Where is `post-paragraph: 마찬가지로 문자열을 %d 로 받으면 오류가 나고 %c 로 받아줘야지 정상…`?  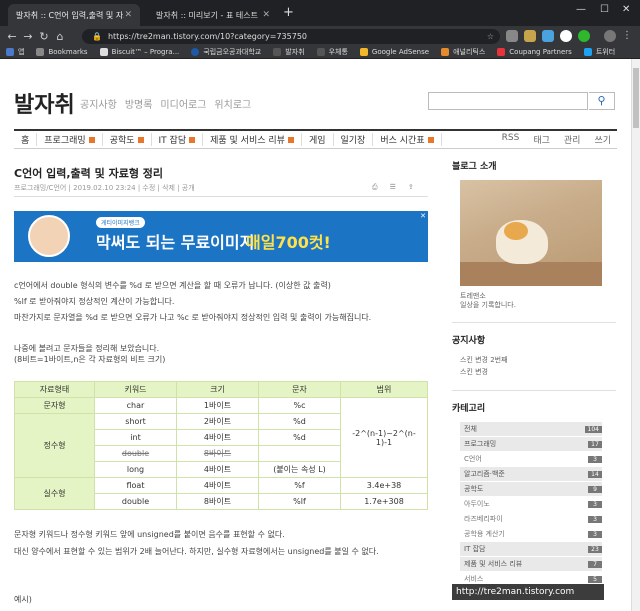 post-paragraph: 마찬가지로 문자열을 %d 로 받으면 오류가 나고 %c 로 받아줘야지 정상… is located at coordinates (193, 317).